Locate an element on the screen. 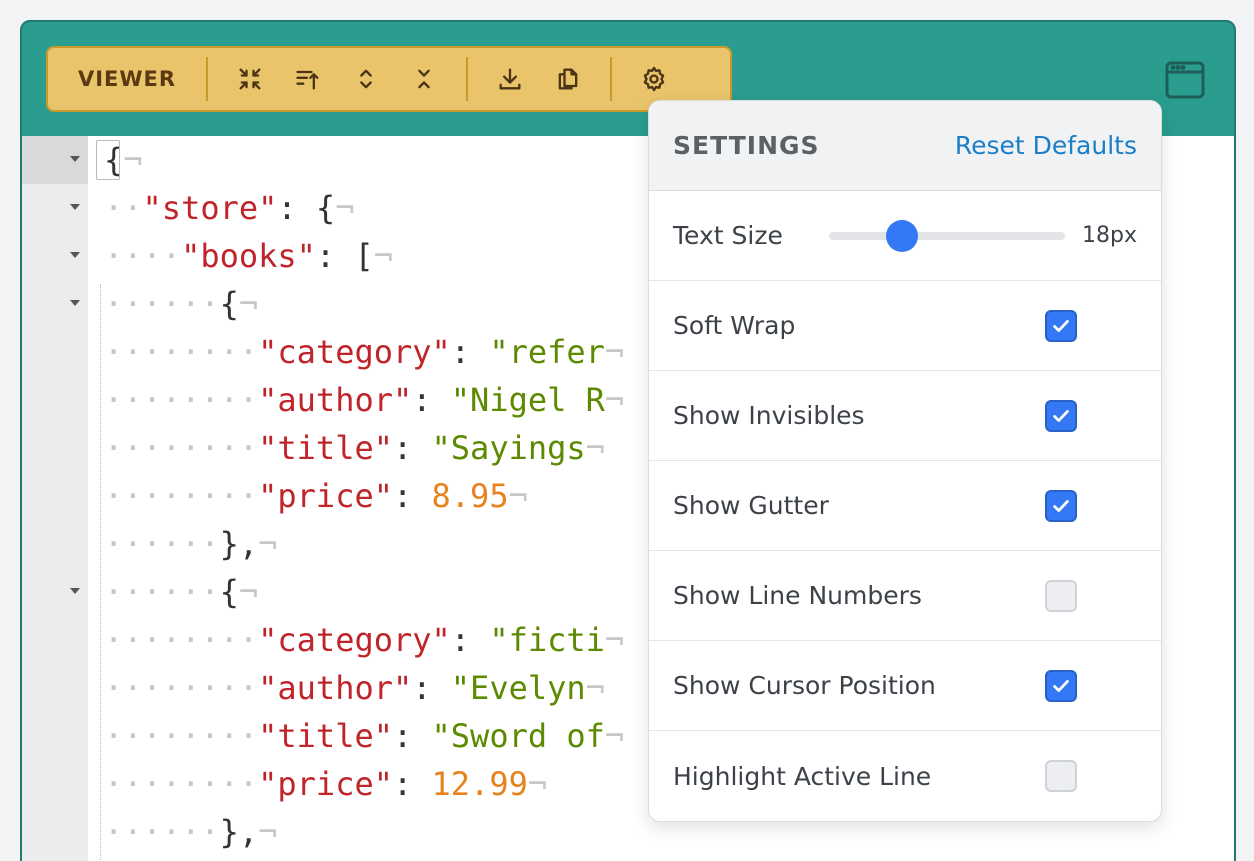  code-line: ······},¬ is located at coordinates (190, 544).